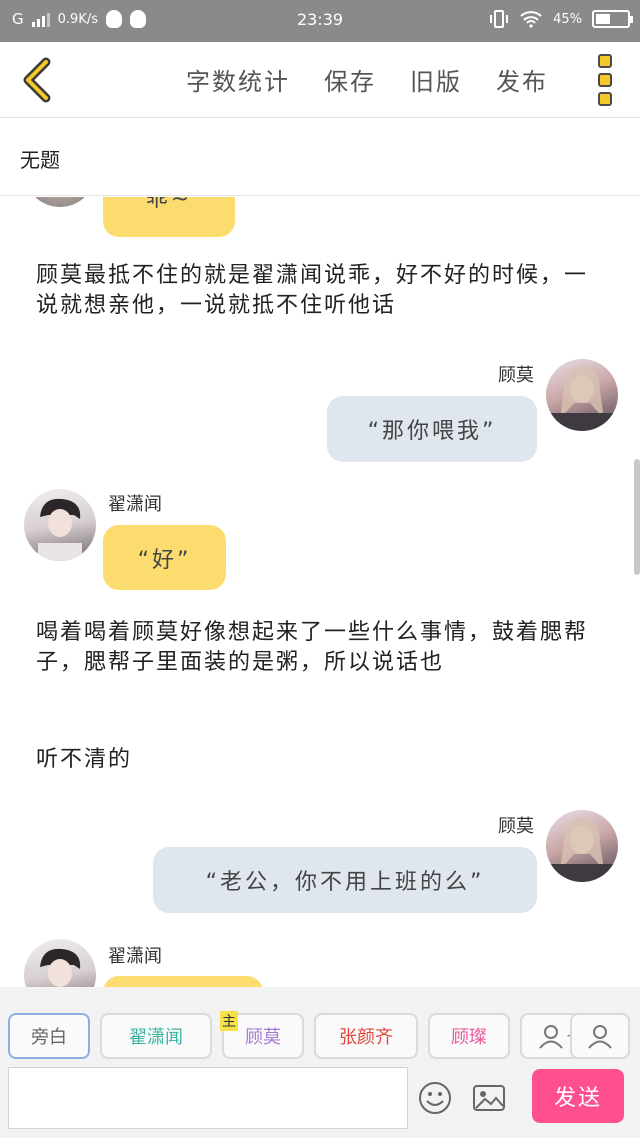 The height and width of the screenshot is (1138, 640). Describe the element at coordinates (637, 517) in the screenshot. I see `scrollbar` at that location.